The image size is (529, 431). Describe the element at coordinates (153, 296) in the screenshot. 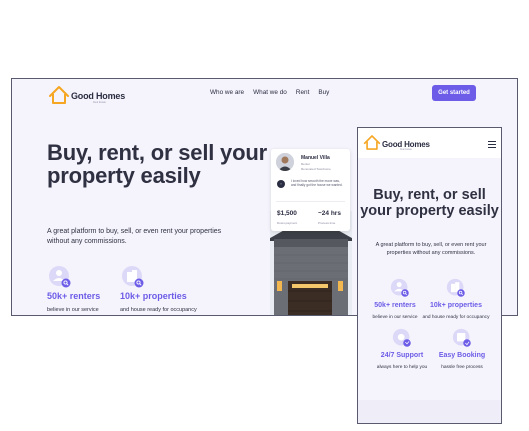

I see `stat-properties-value: 10k+ properties` at that location.